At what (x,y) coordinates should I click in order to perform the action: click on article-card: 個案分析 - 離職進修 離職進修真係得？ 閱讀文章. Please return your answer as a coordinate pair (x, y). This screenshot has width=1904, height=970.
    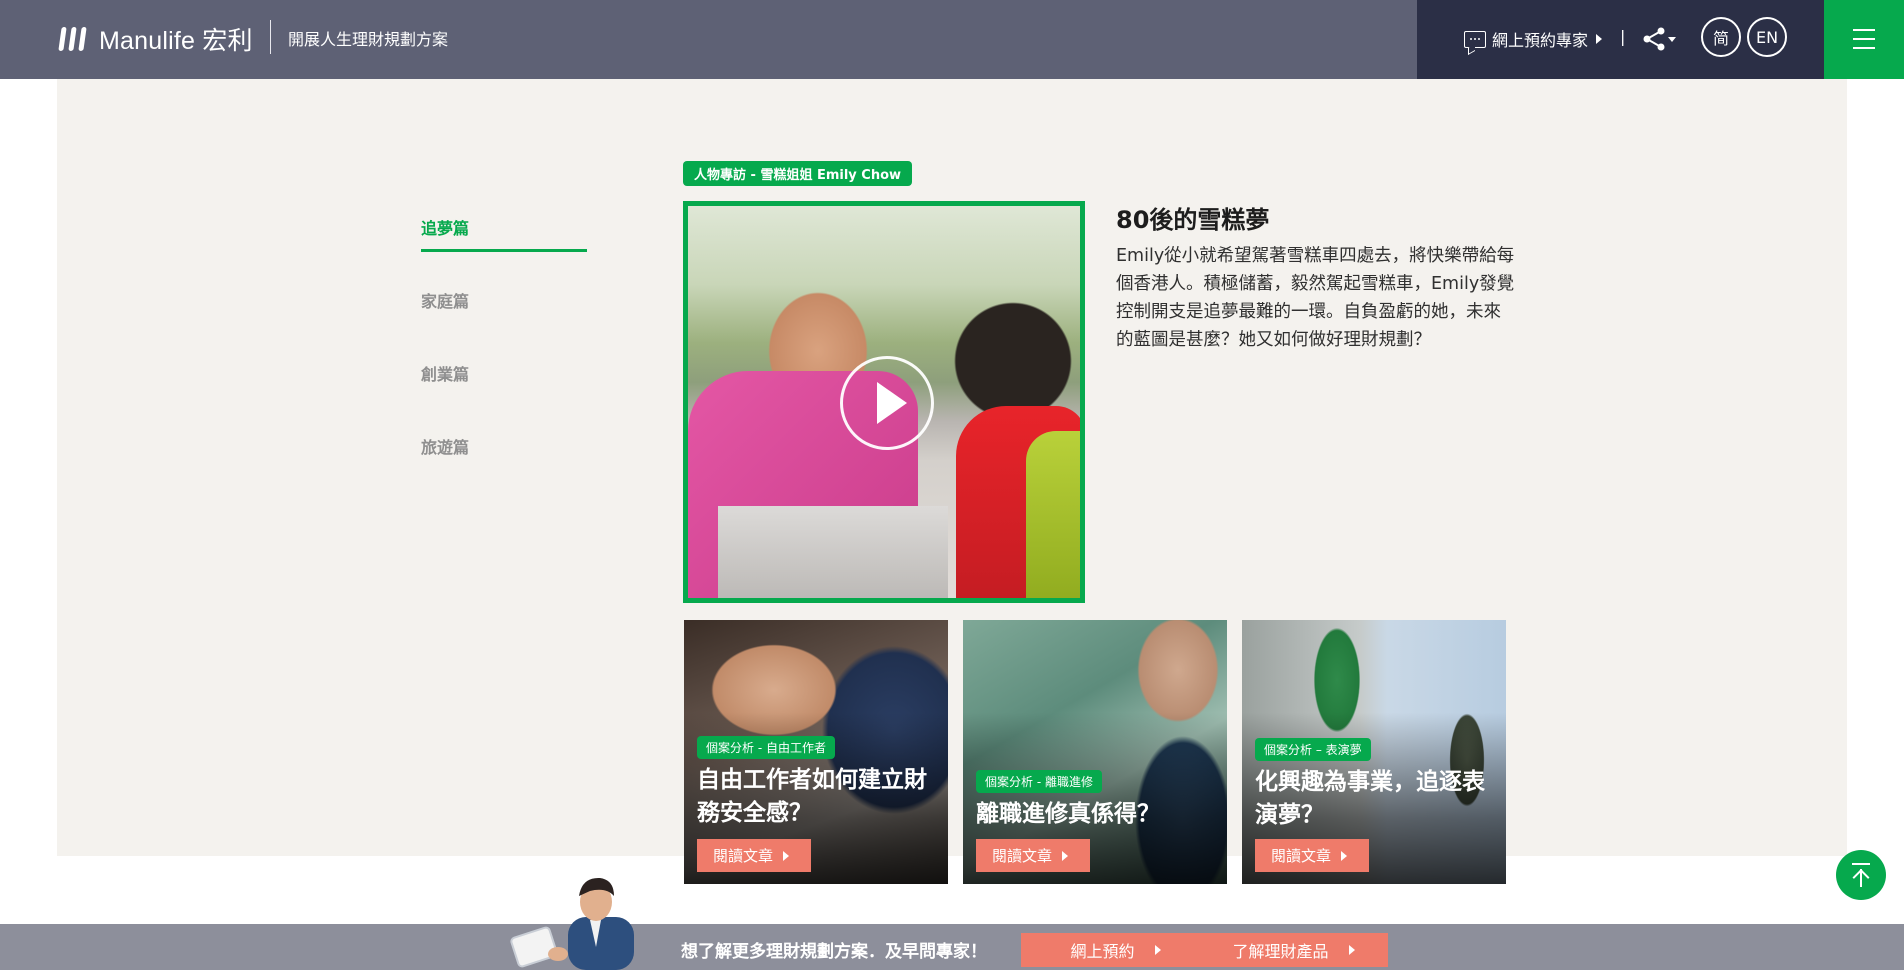
    Looking at the image, I should click on (1095, 752).